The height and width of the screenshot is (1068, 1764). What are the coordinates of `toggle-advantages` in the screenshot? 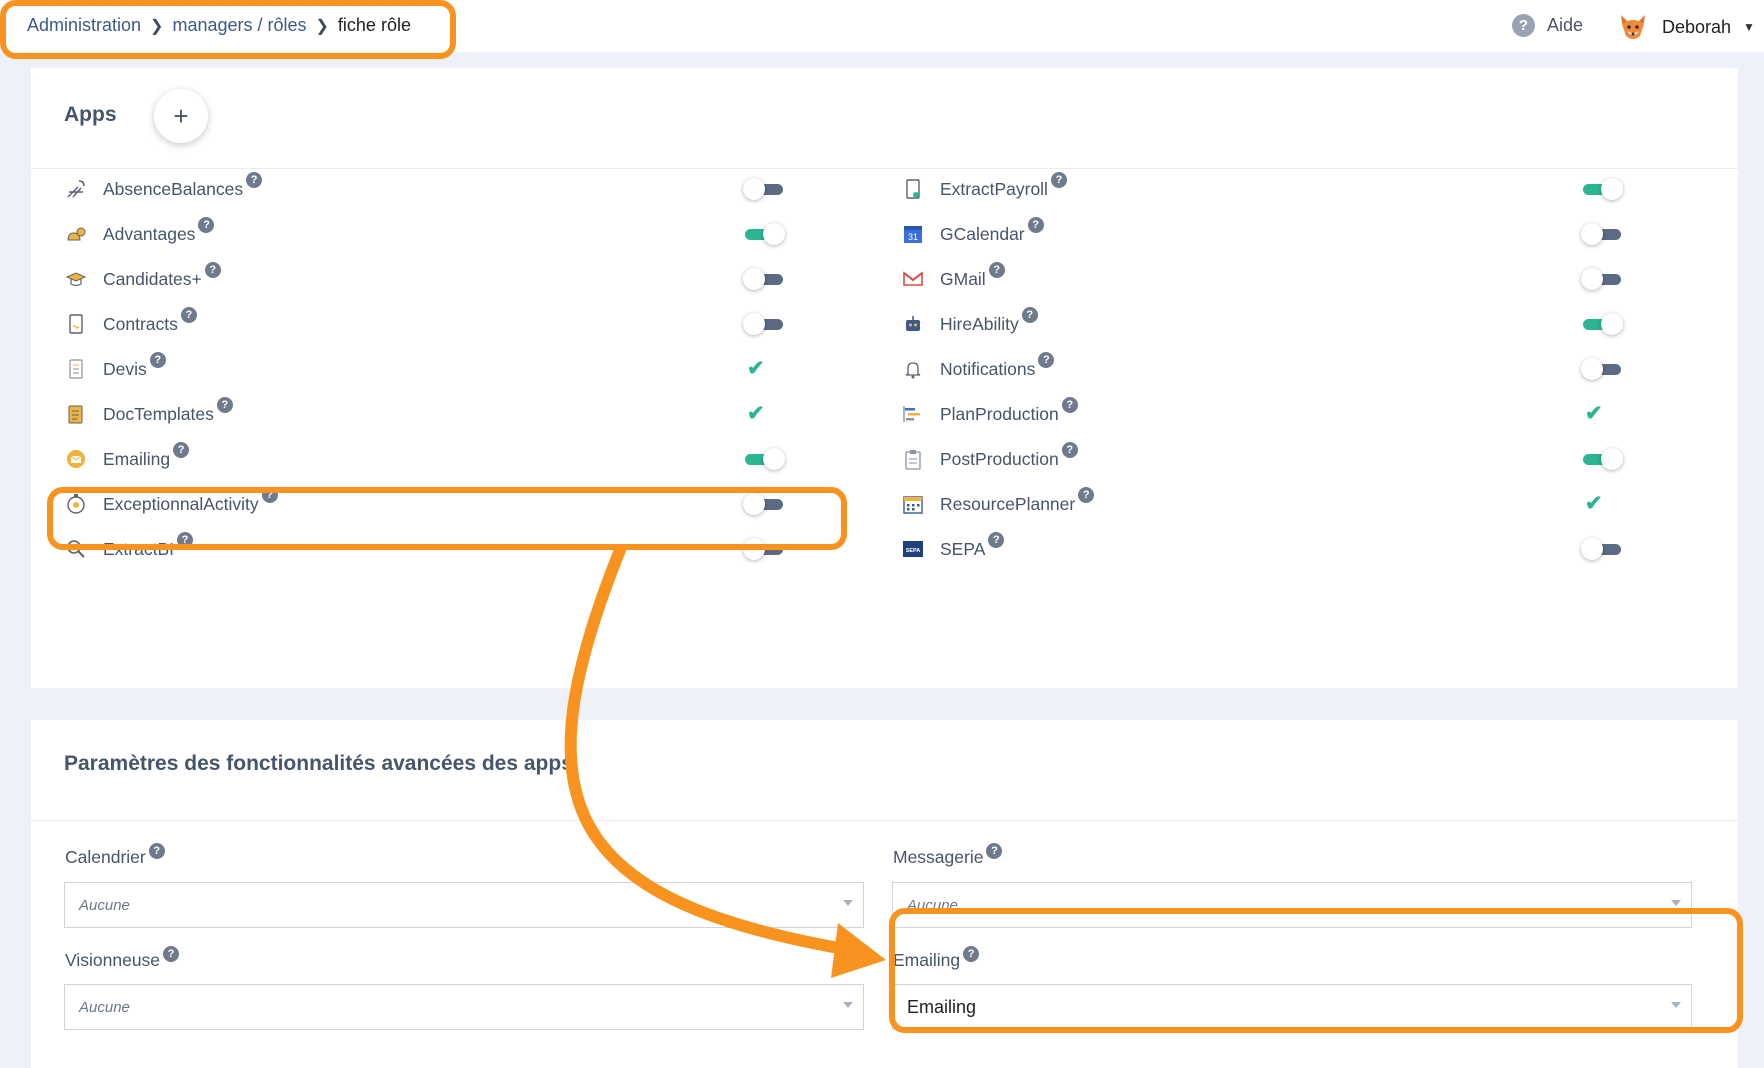 It's located at (764, 234).